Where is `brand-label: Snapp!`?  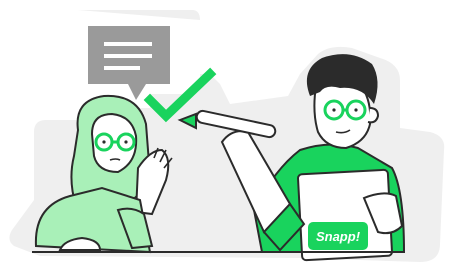 brand-label: Snapp! is located at coordinates (338, 236).